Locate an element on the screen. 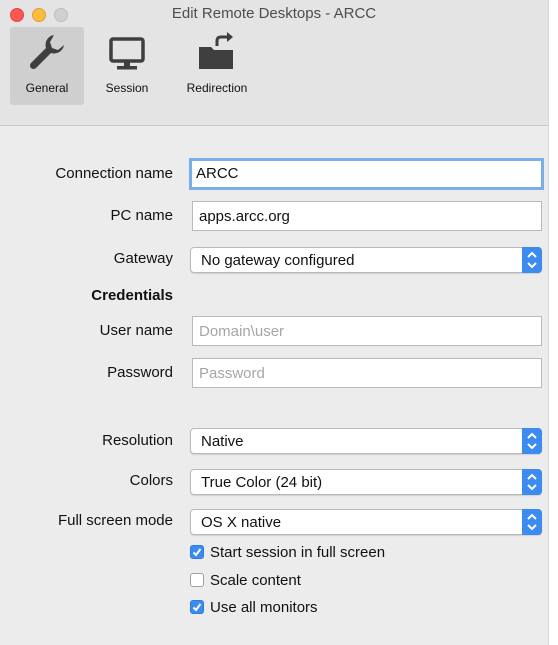 The image size is (558, 645). full-screen-mode-value: OS X native is located at coordinates (241, 522).